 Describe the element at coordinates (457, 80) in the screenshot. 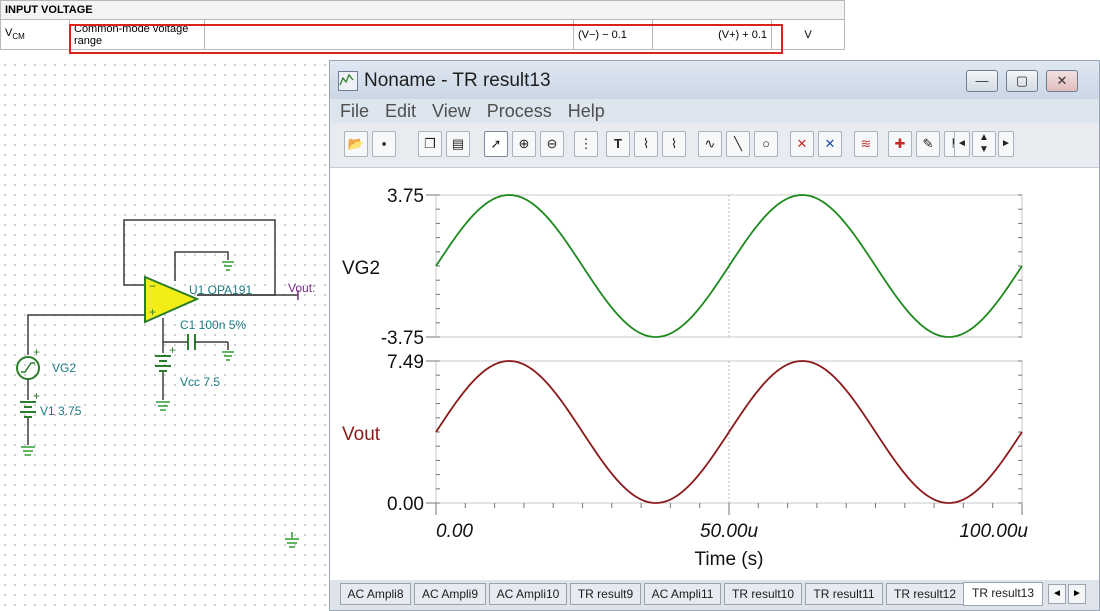

I see `window-title: Noname - TR result13` at that location.